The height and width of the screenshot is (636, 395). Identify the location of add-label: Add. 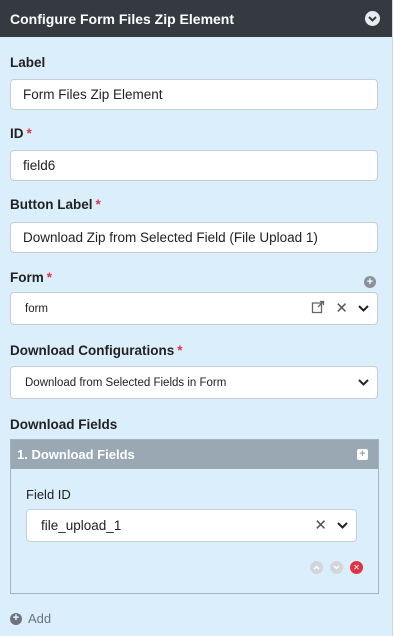
(40, 618).